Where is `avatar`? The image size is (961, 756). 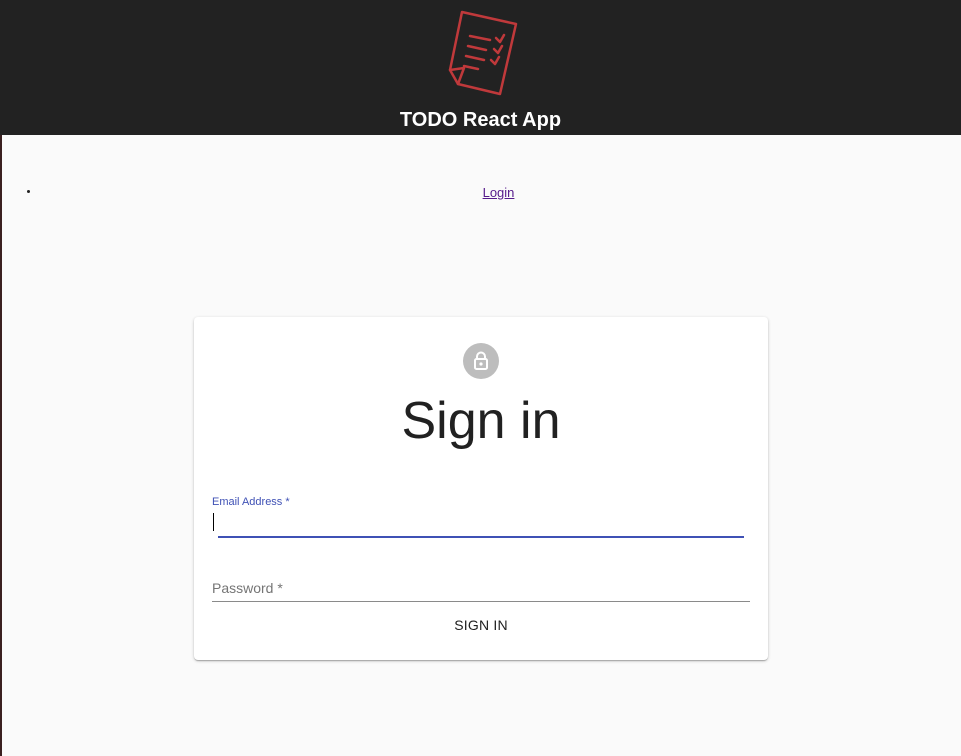 avatar is located at coordinates (481, 361).